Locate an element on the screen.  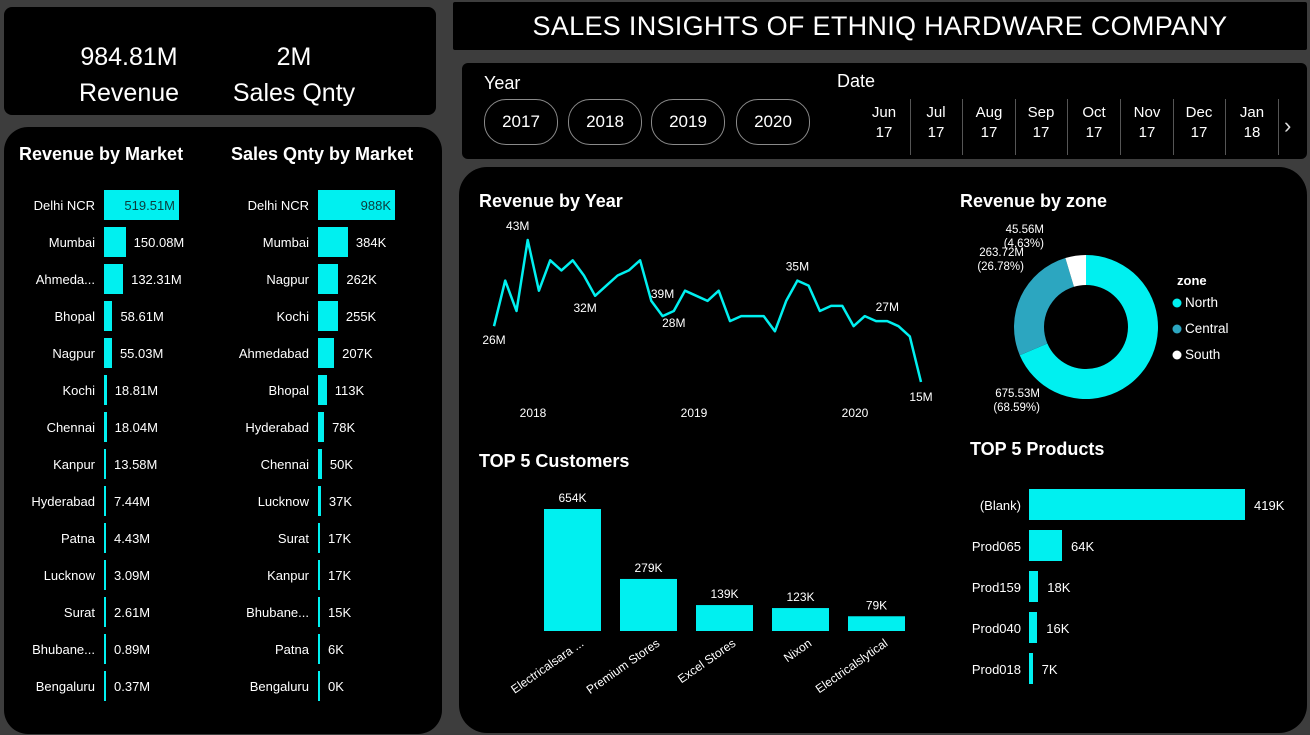
bar-category-label: Mumbai is located at coordinates (71, 242).